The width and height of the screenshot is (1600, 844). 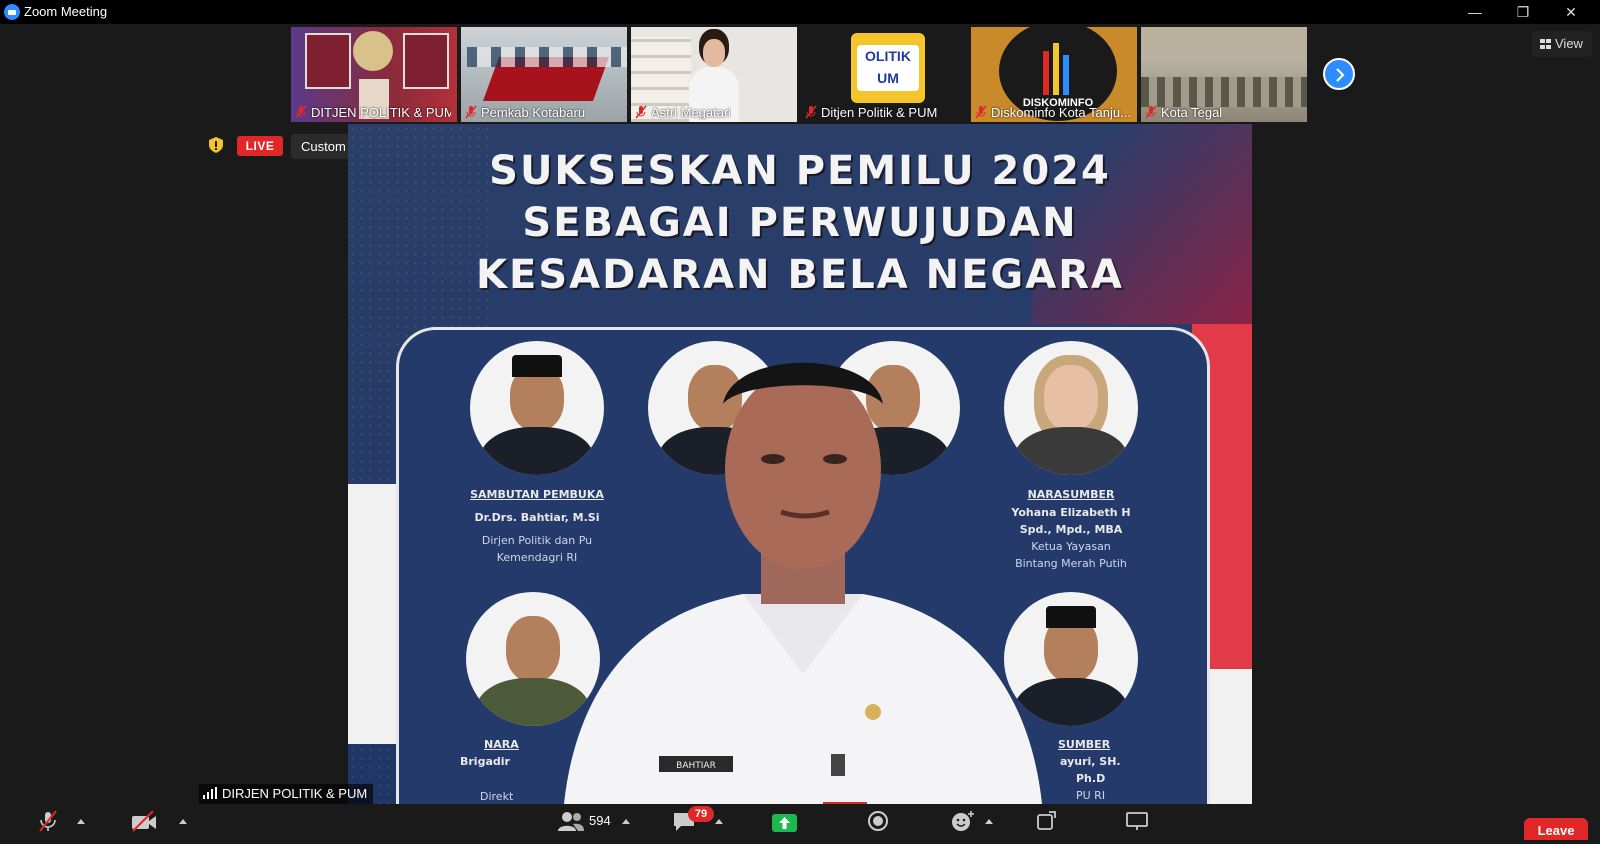 I want to click on next-page-button, so click(x=1339, y=74).